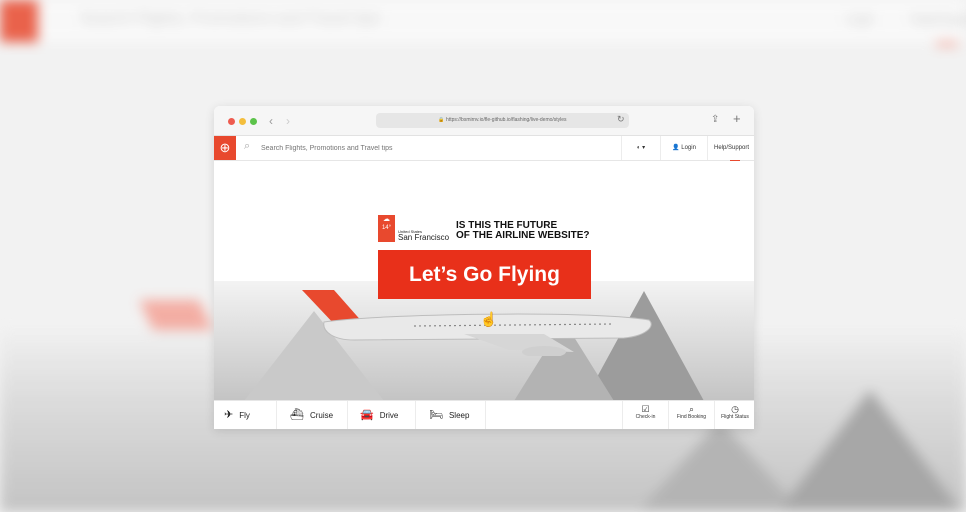  Describe the element at coordinates (735, 409) in the screenshot. I see `clock-icon: ◷` at that location.